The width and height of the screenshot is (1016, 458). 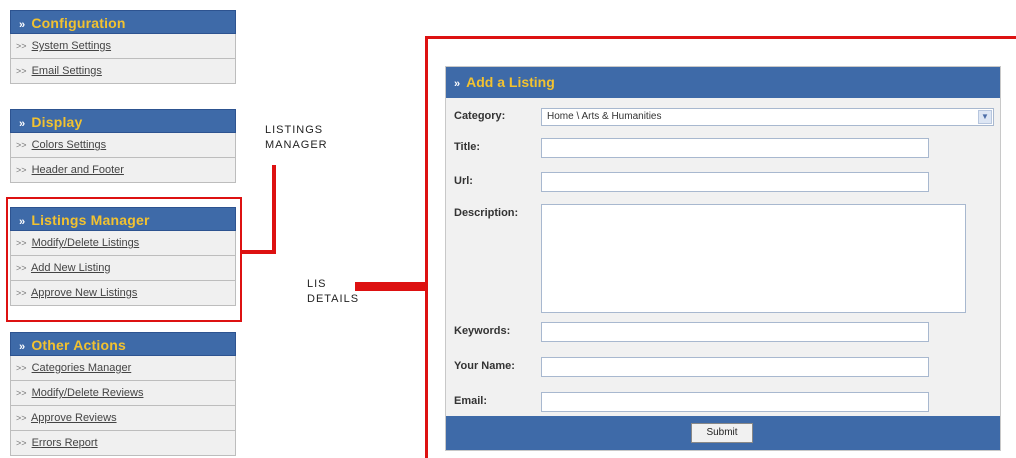 I want to click on url-label: Url:, so click(x=463, y=181).